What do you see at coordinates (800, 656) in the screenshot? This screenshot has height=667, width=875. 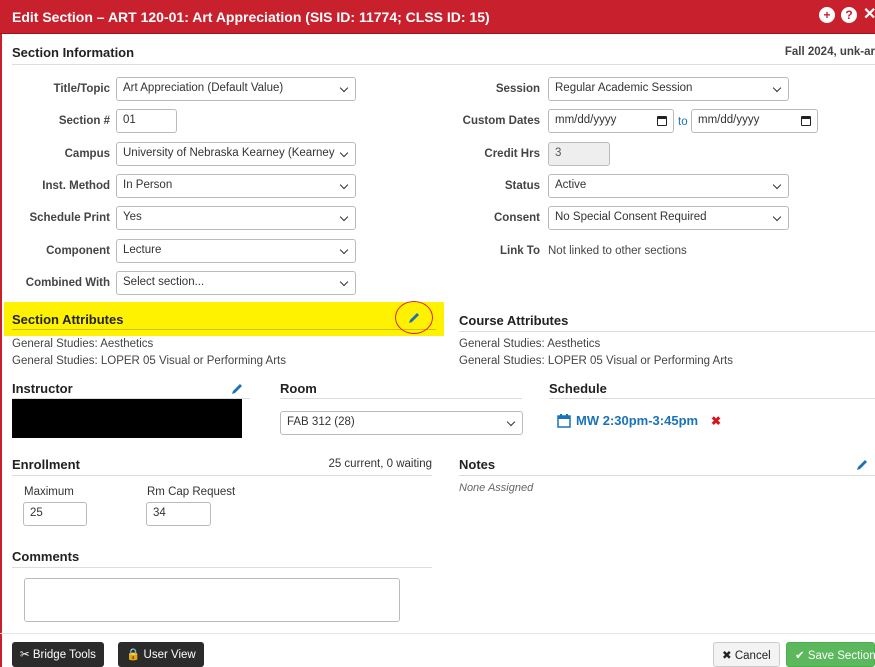 I see `check-icon: ✔` at bounding box center [800, 656].